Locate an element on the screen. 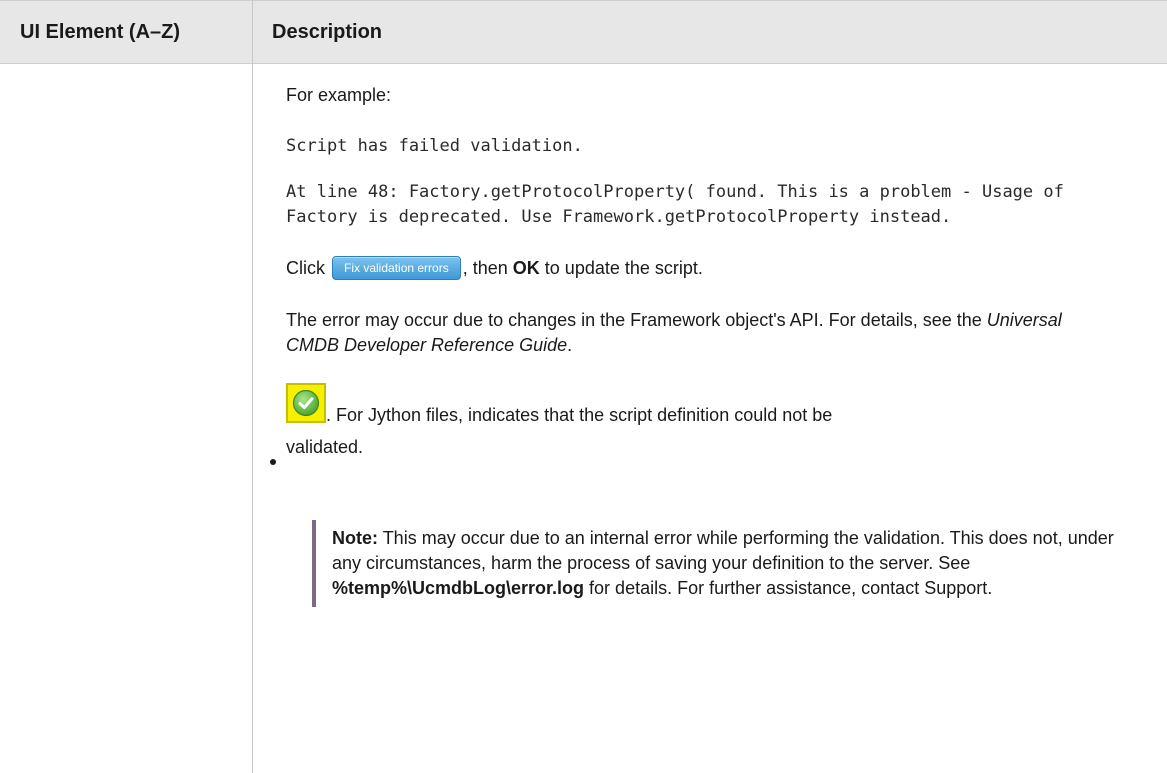 The height and width of the screenshot is (773, 1167). table-header-row: UI Element (A–Z) Description is located at coordinates (583, 32).